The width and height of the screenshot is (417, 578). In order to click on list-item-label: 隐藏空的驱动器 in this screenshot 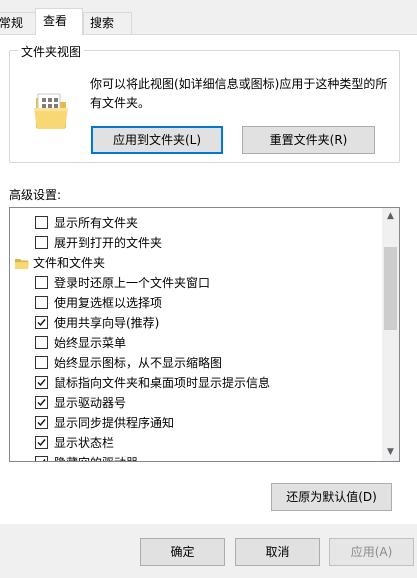, I will do `click(96, 457)`.